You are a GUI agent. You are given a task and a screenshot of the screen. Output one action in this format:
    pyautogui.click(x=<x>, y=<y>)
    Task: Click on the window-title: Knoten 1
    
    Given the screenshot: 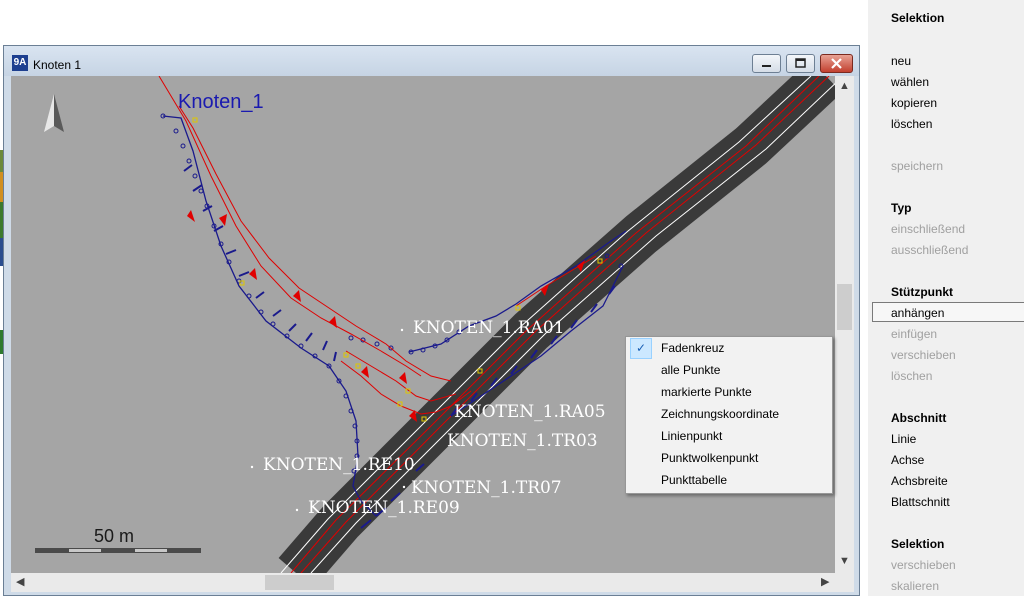 What is the action you would take?
    pyautogui.click(x=57, y=65)
    